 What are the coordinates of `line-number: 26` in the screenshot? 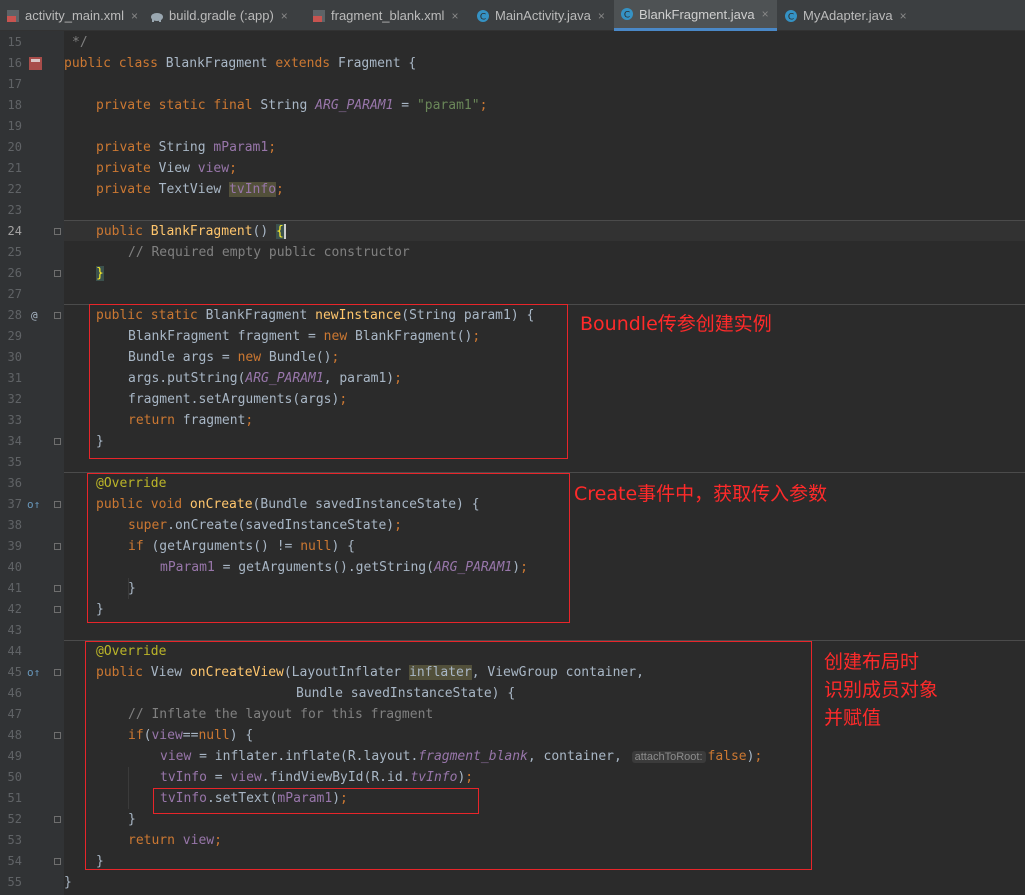 It's located at (14, 273).